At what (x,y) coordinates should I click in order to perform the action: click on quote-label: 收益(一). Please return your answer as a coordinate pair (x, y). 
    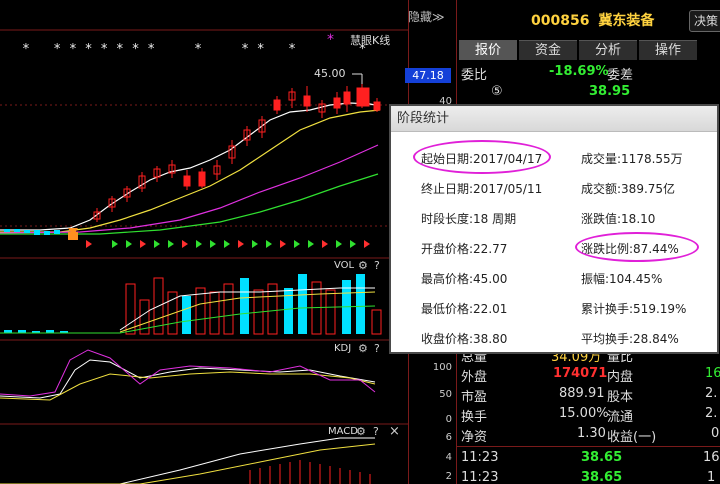
    Looking at the image, I should click on (632, 437).